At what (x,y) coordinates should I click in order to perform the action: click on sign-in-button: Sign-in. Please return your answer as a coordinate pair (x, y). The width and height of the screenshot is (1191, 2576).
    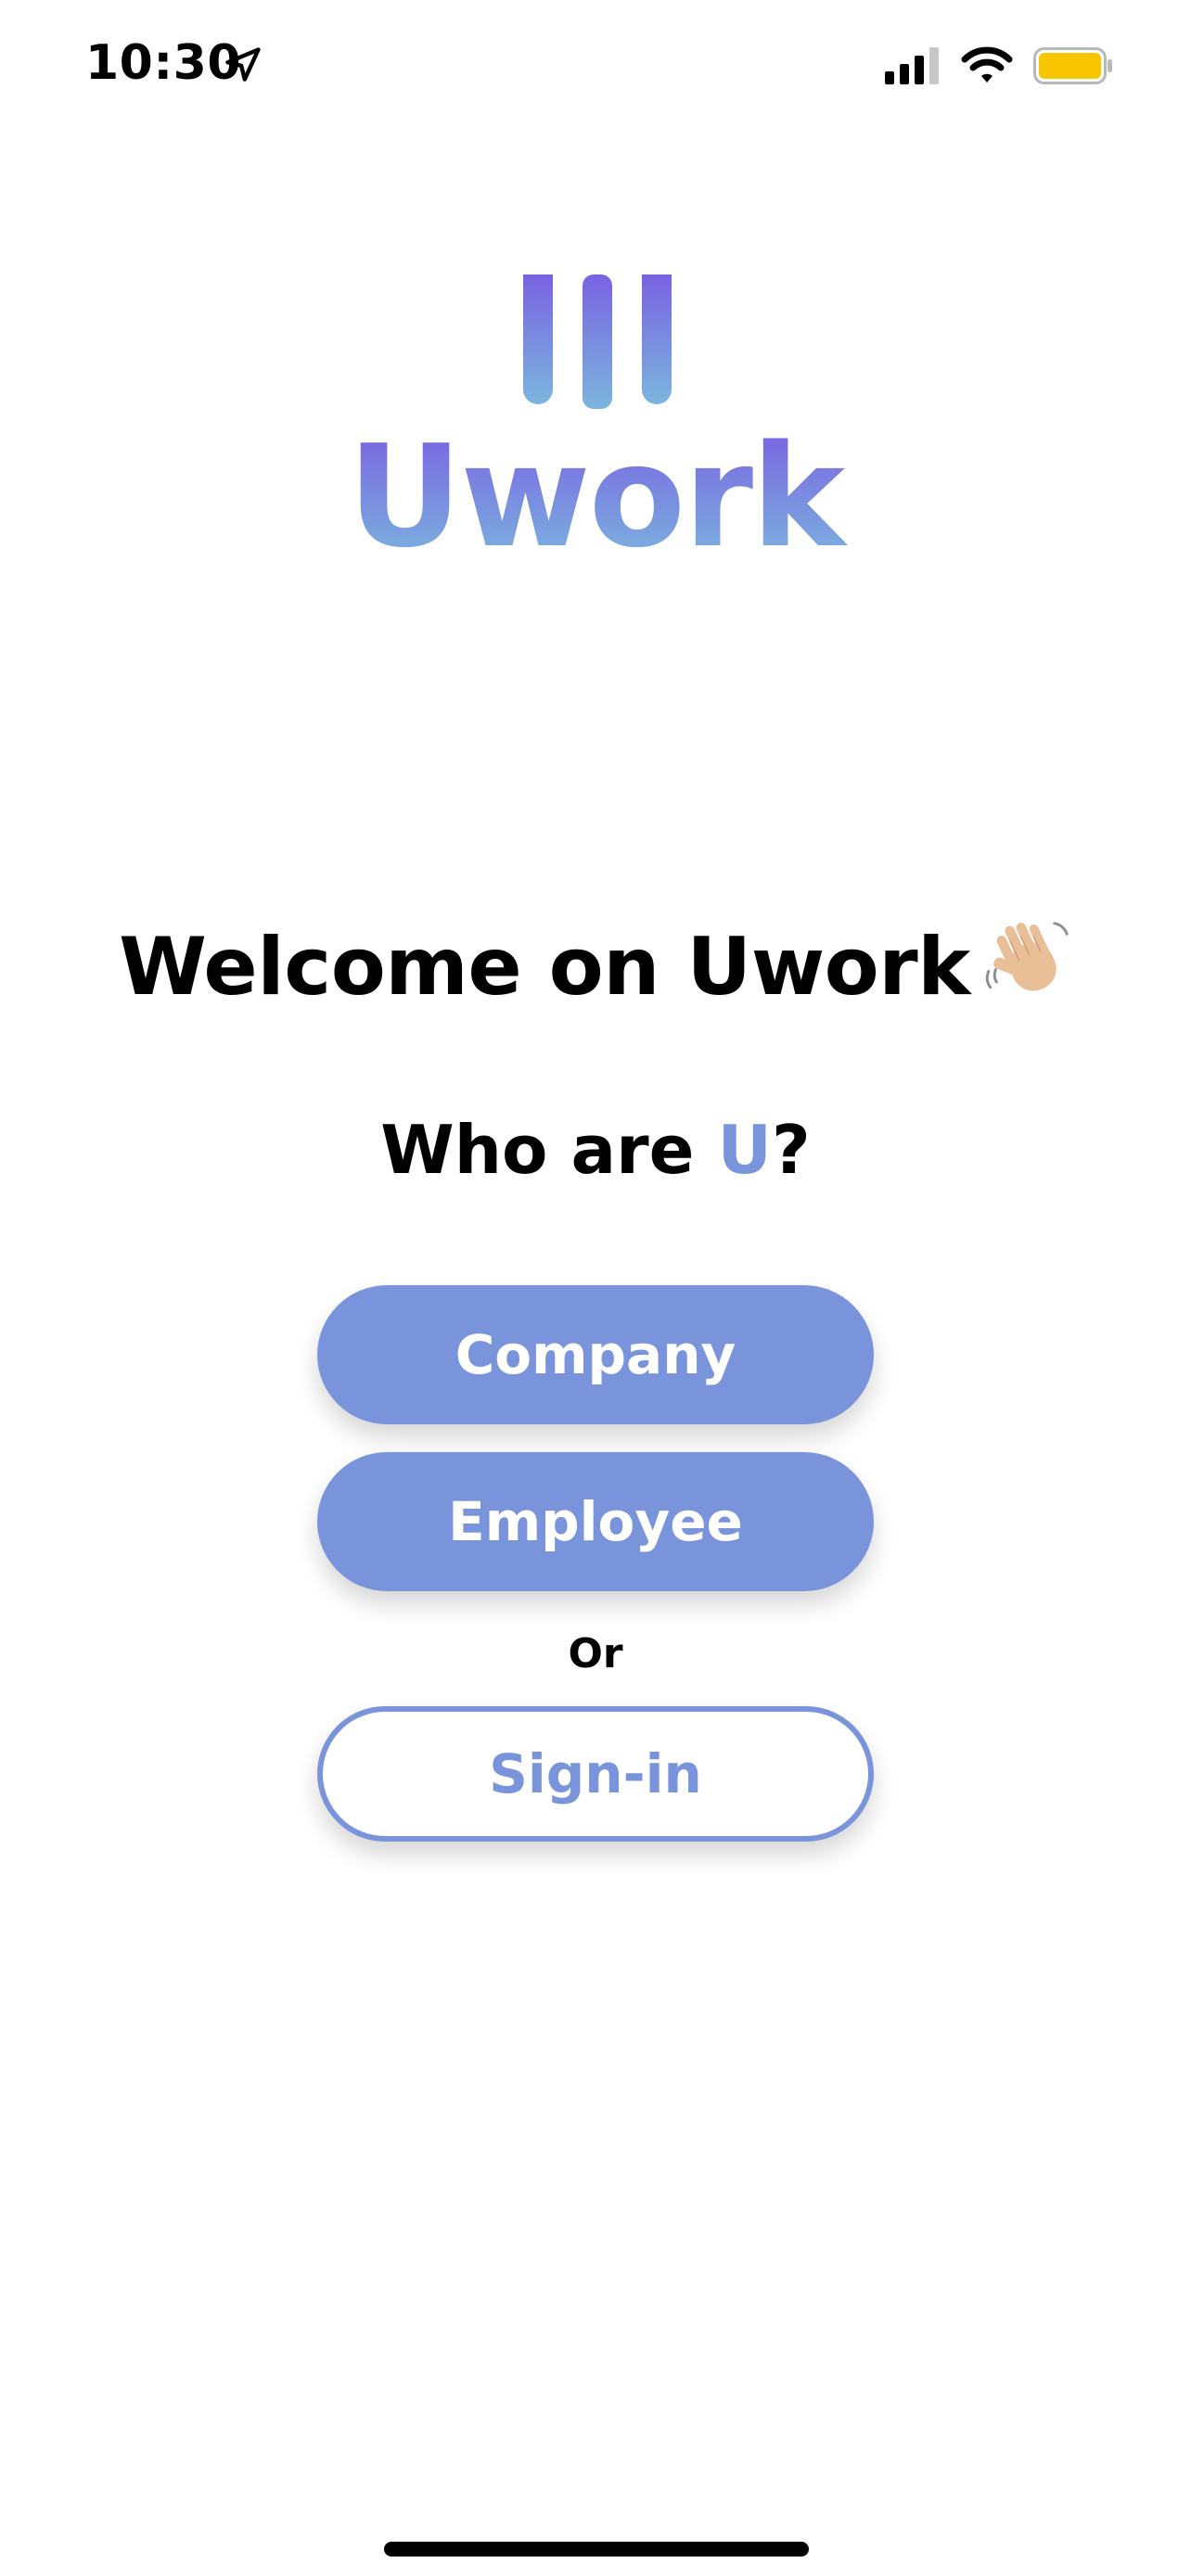
    Looking at the image, I should click on (595, 1774).